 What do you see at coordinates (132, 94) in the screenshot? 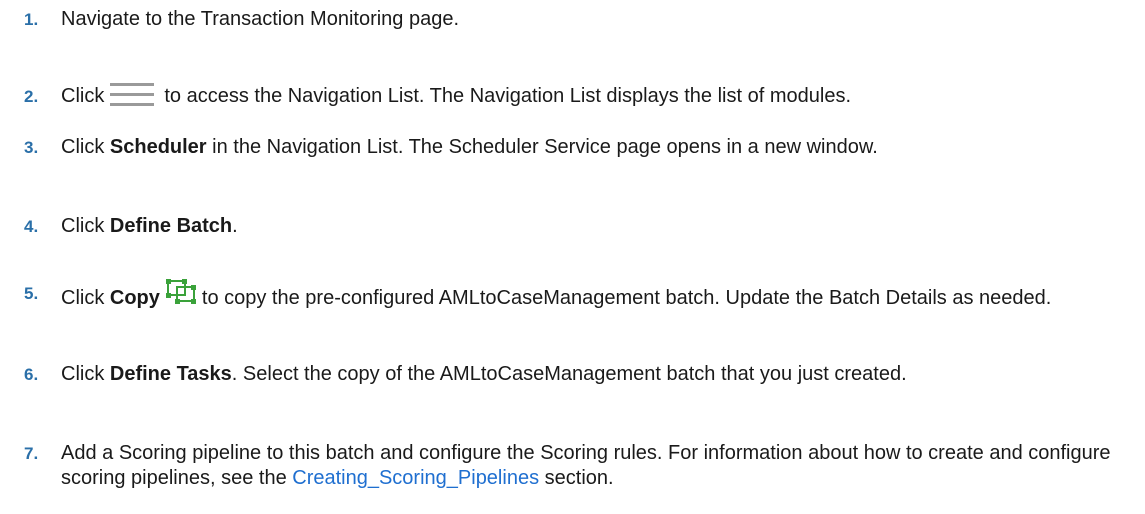
I see `hamburger-menu-icon` at bounding box center [132, 94].